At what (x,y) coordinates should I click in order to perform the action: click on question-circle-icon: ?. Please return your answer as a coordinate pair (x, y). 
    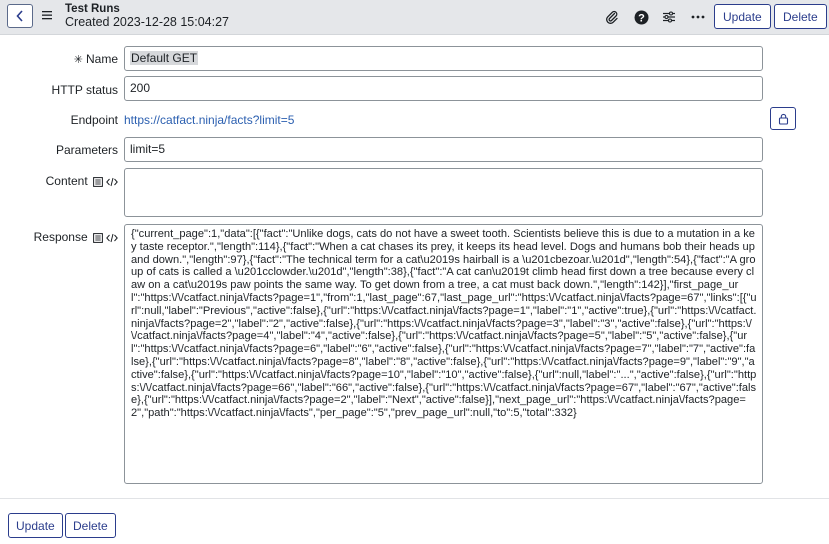
    Looking at the image, I should click on (641, 17).